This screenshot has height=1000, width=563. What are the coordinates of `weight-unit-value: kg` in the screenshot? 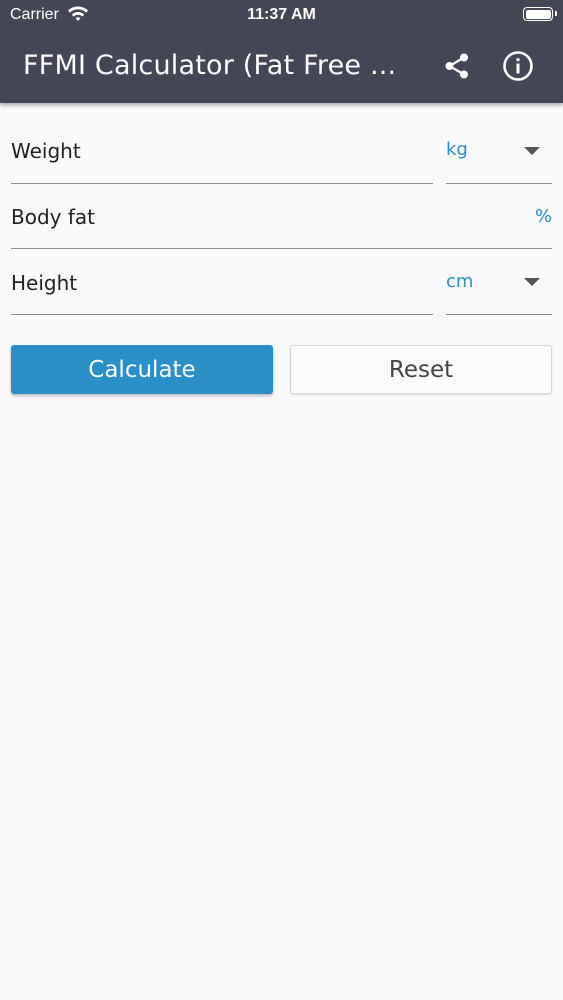 It's located at (457, 149).